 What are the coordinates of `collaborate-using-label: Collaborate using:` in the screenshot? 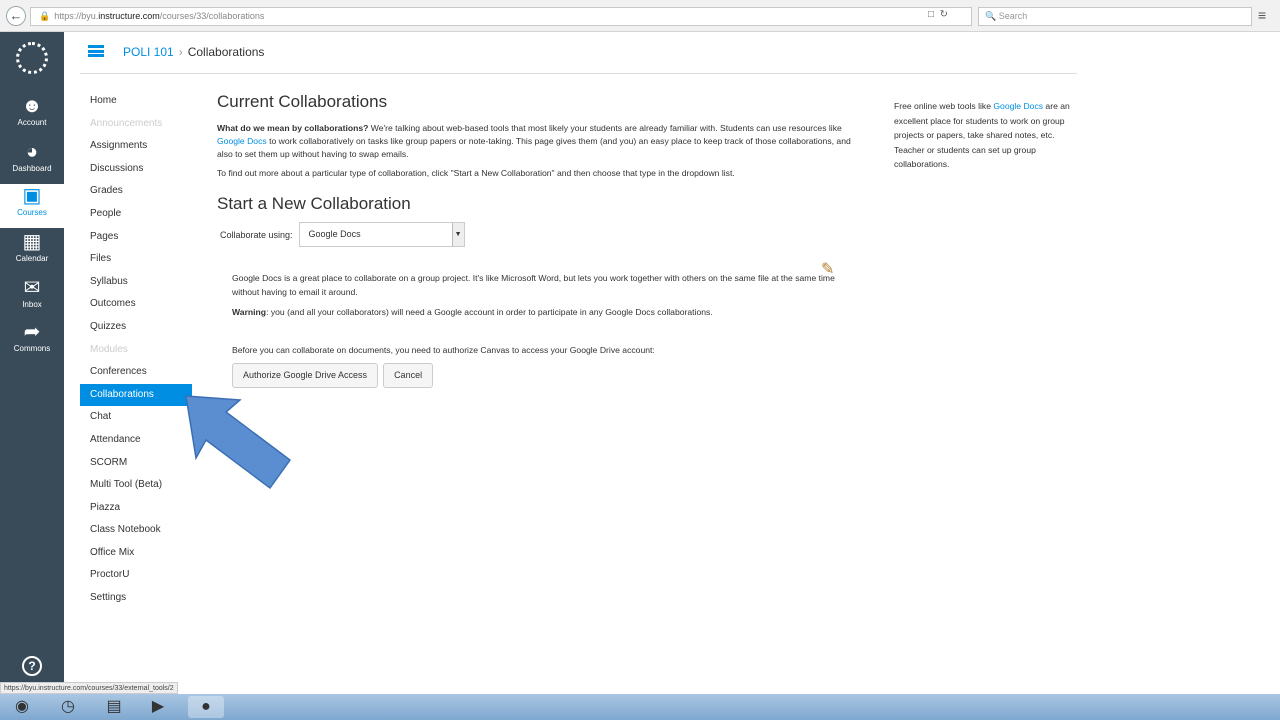 It's located at (256, 234).